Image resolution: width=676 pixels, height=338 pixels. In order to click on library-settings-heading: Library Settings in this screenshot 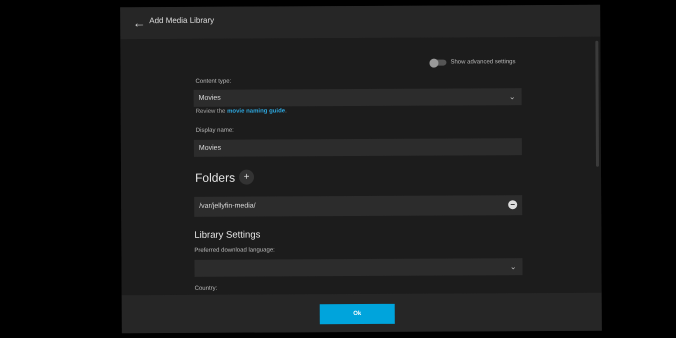, I will do `click(227, 235)`.